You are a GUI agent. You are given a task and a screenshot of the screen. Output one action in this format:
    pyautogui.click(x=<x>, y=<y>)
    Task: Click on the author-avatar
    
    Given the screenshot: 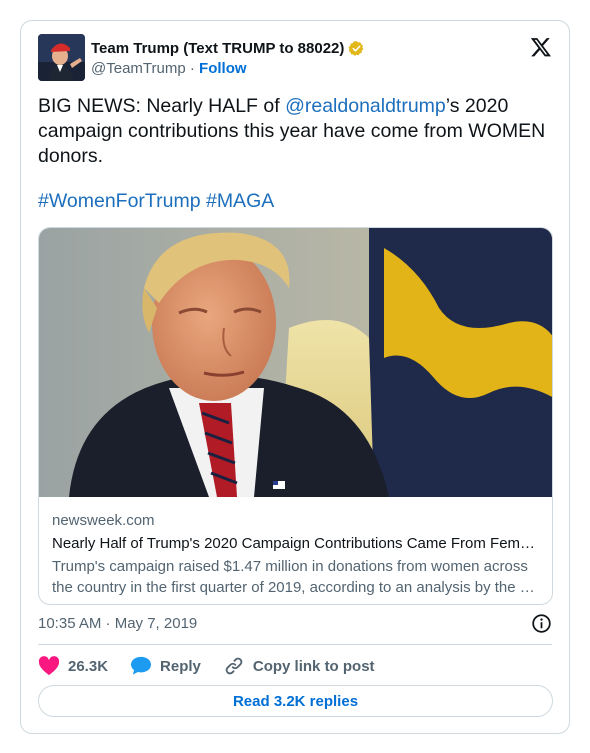 What is the action you would take?
    pyautogui.click(x=61, y=57)
    